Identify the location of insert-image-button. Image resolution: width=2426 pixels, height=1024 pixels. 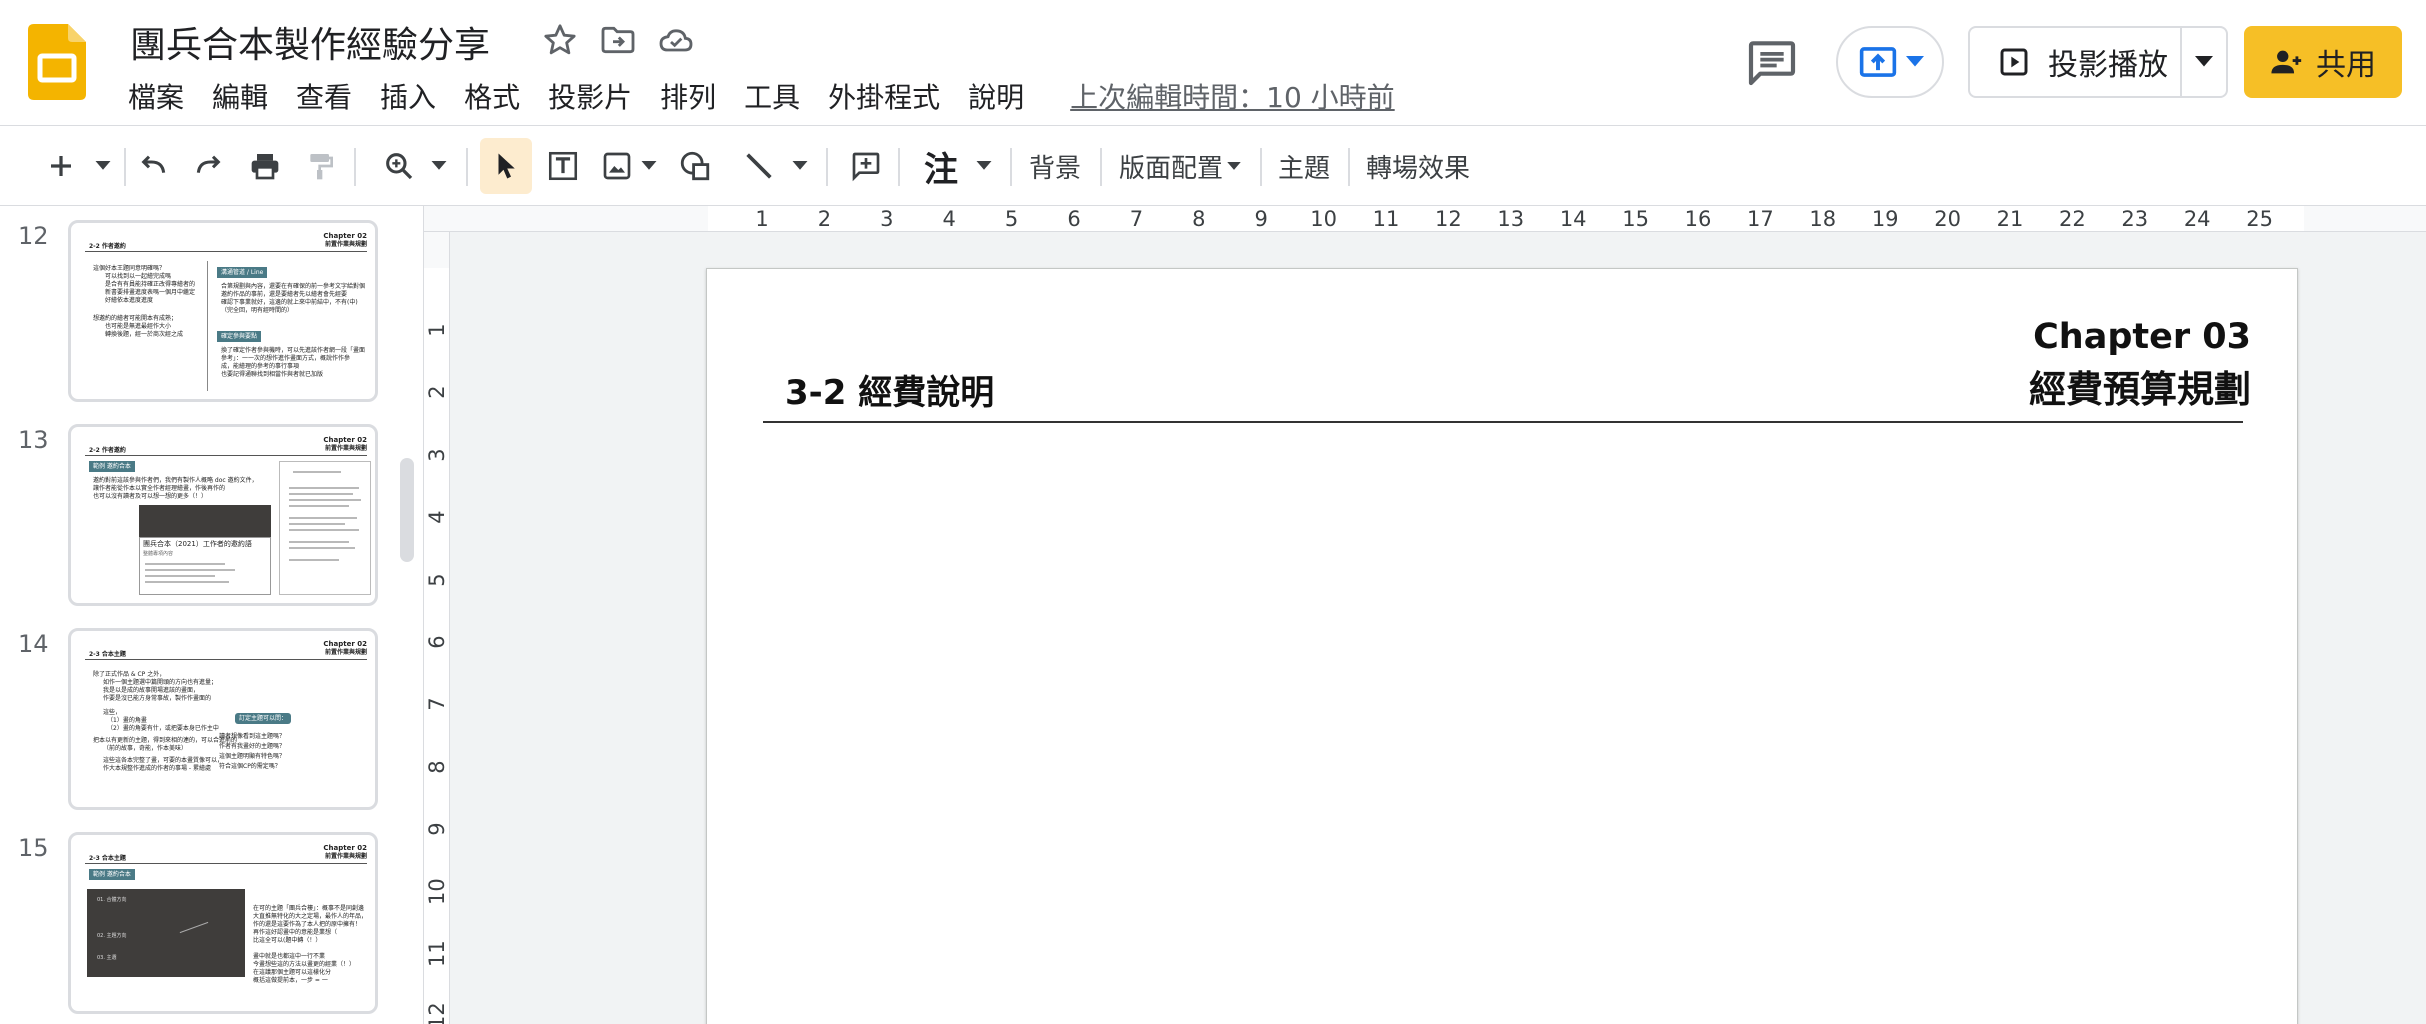
(617, 166).